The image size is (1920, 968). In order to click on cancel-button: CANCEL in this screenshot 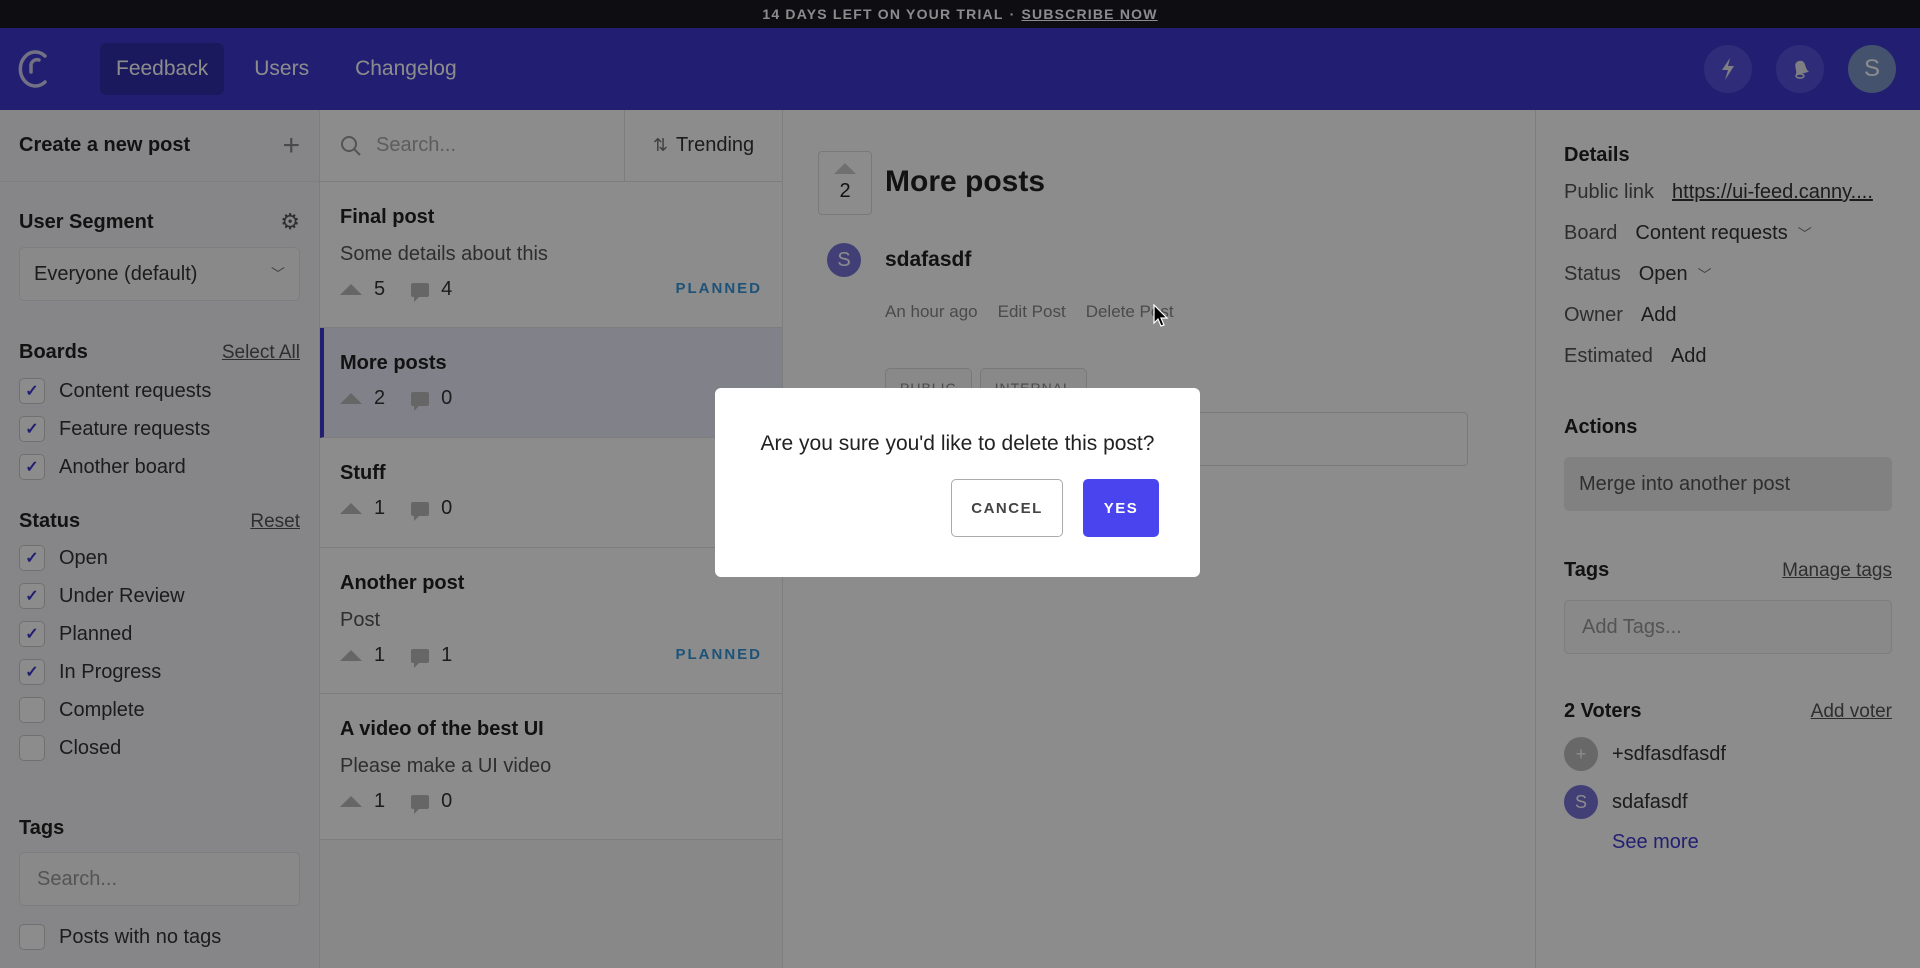, I will do `click(1007, 508)`.